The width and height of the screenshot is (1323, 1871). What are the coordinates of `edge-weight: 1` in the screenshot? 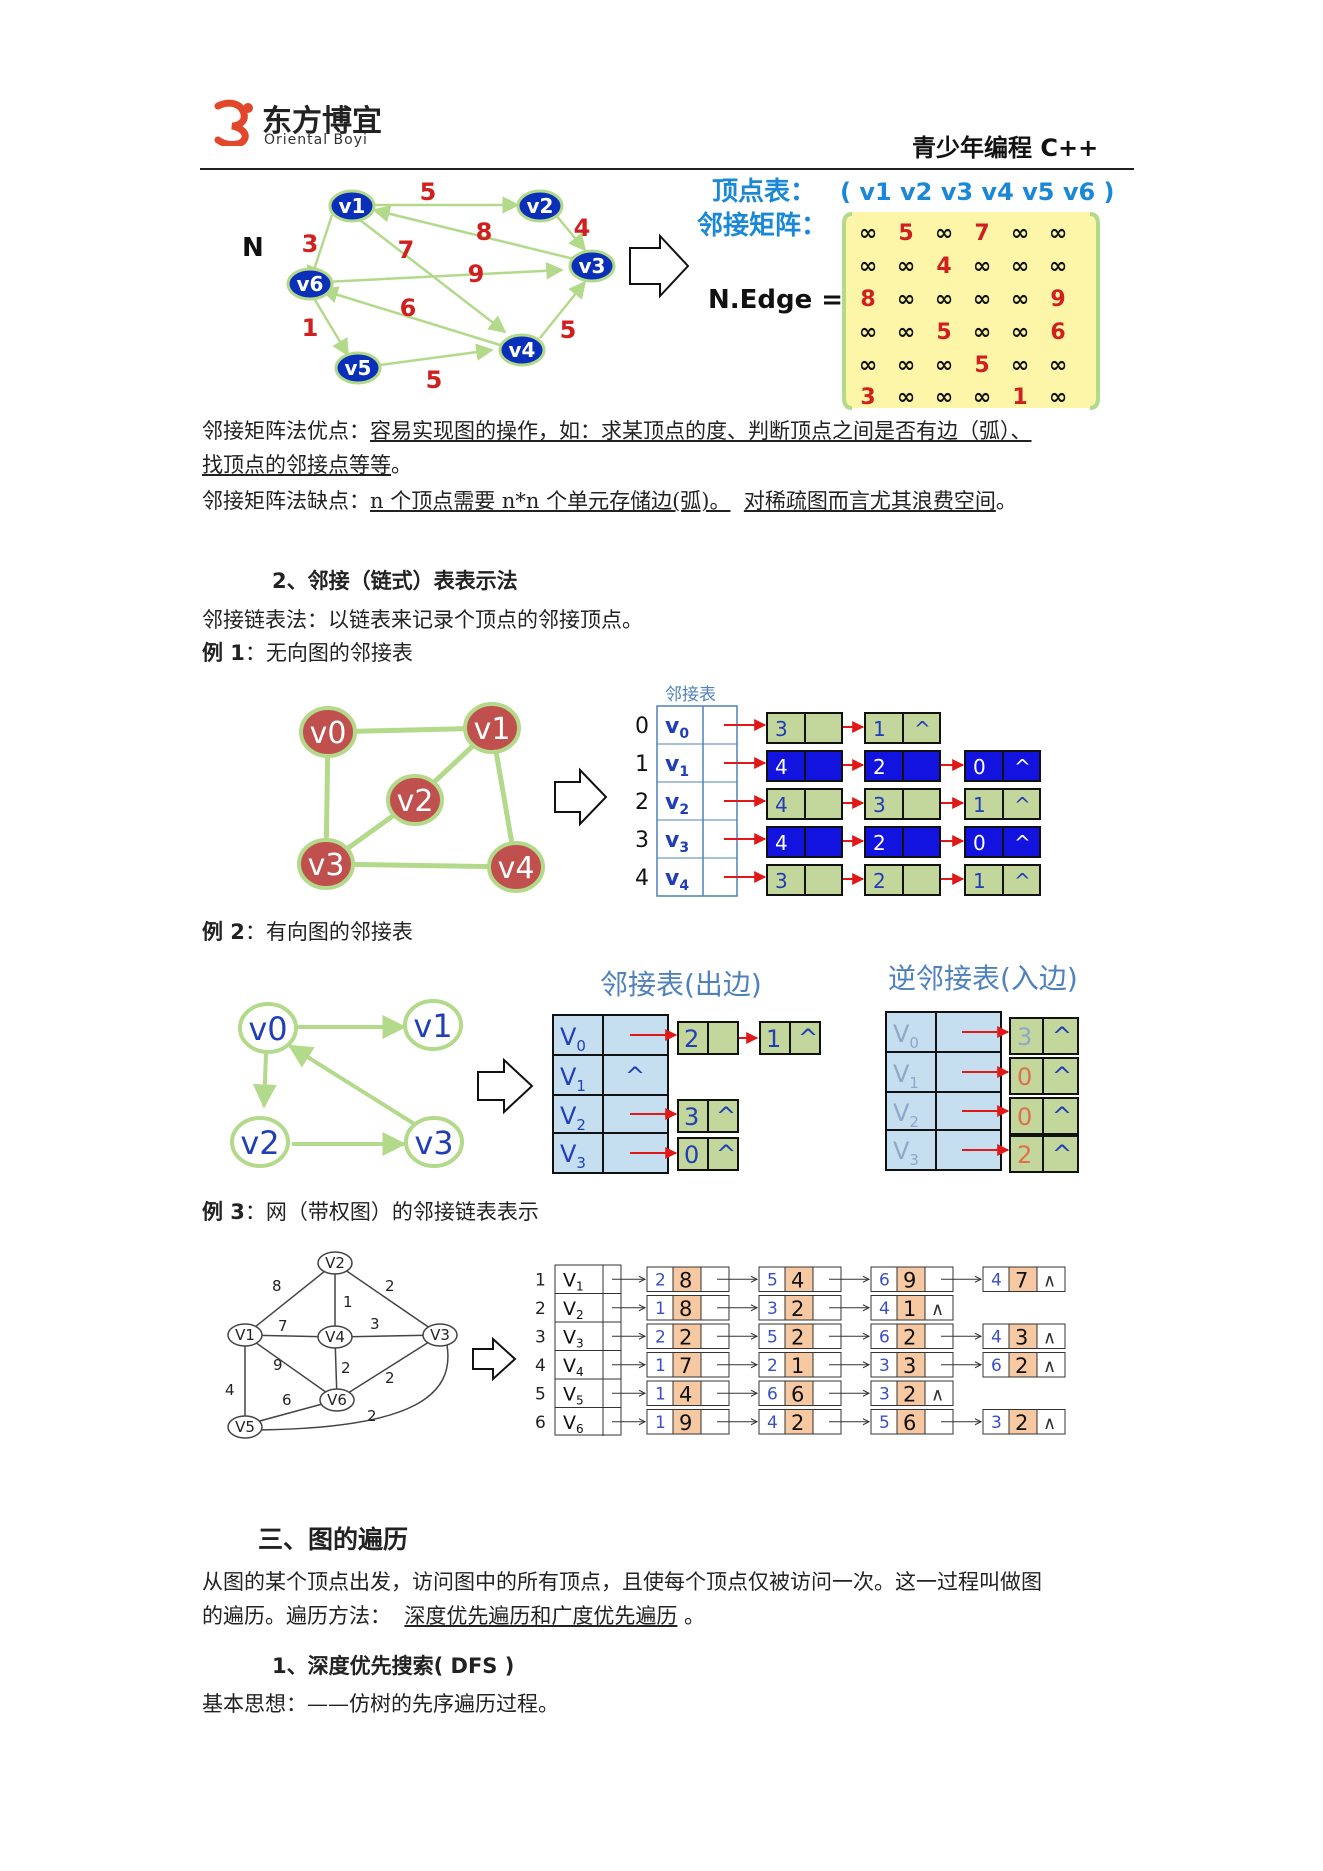 It's located at (310, 328).